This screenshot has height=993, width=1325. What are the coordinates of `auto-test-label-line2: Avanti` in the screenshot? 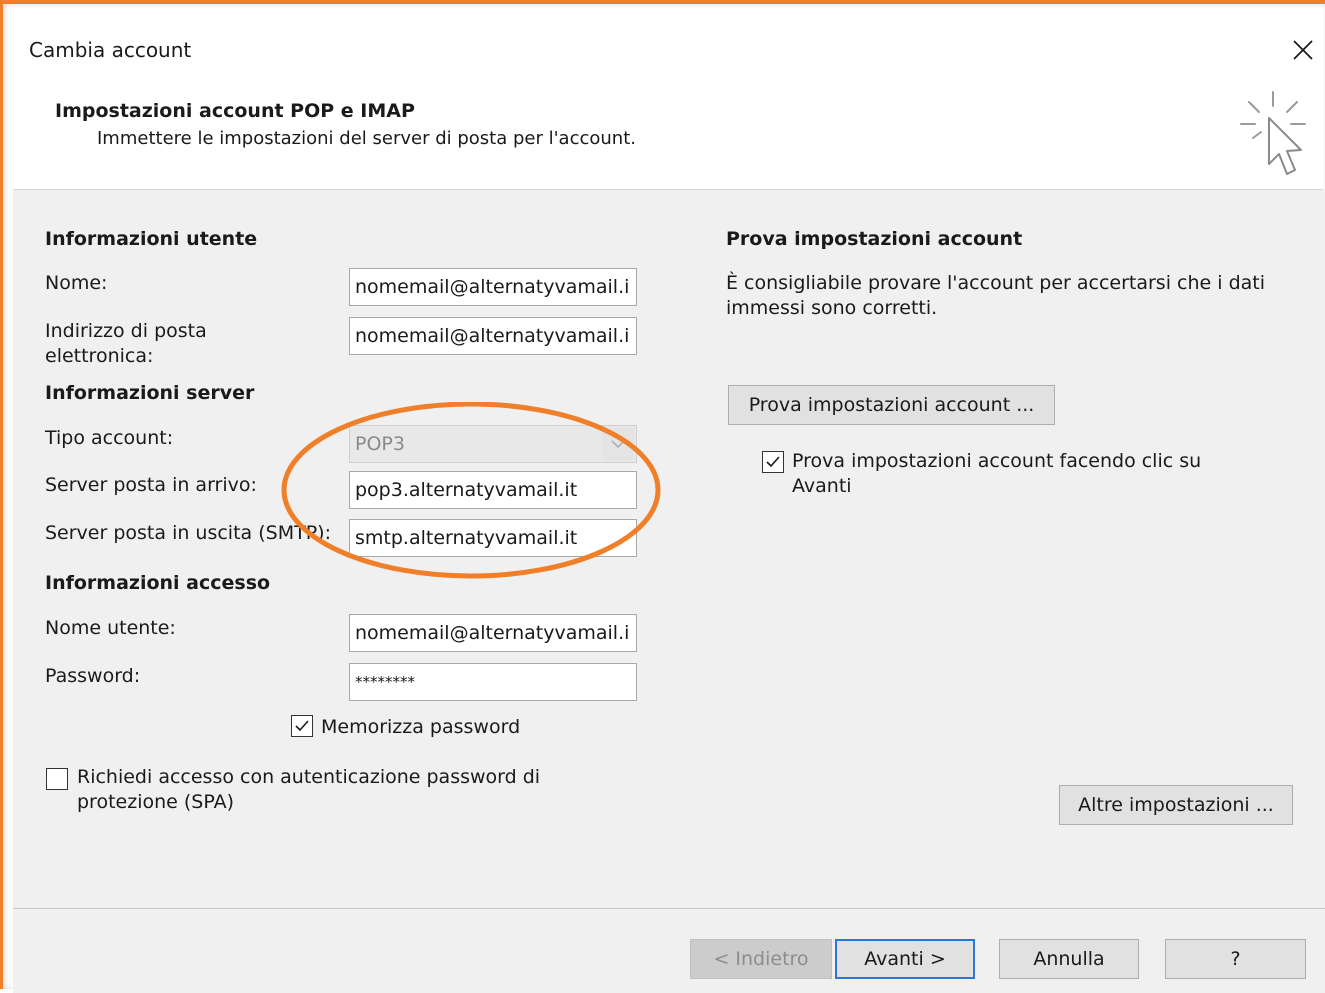 It's located at (822, 486).